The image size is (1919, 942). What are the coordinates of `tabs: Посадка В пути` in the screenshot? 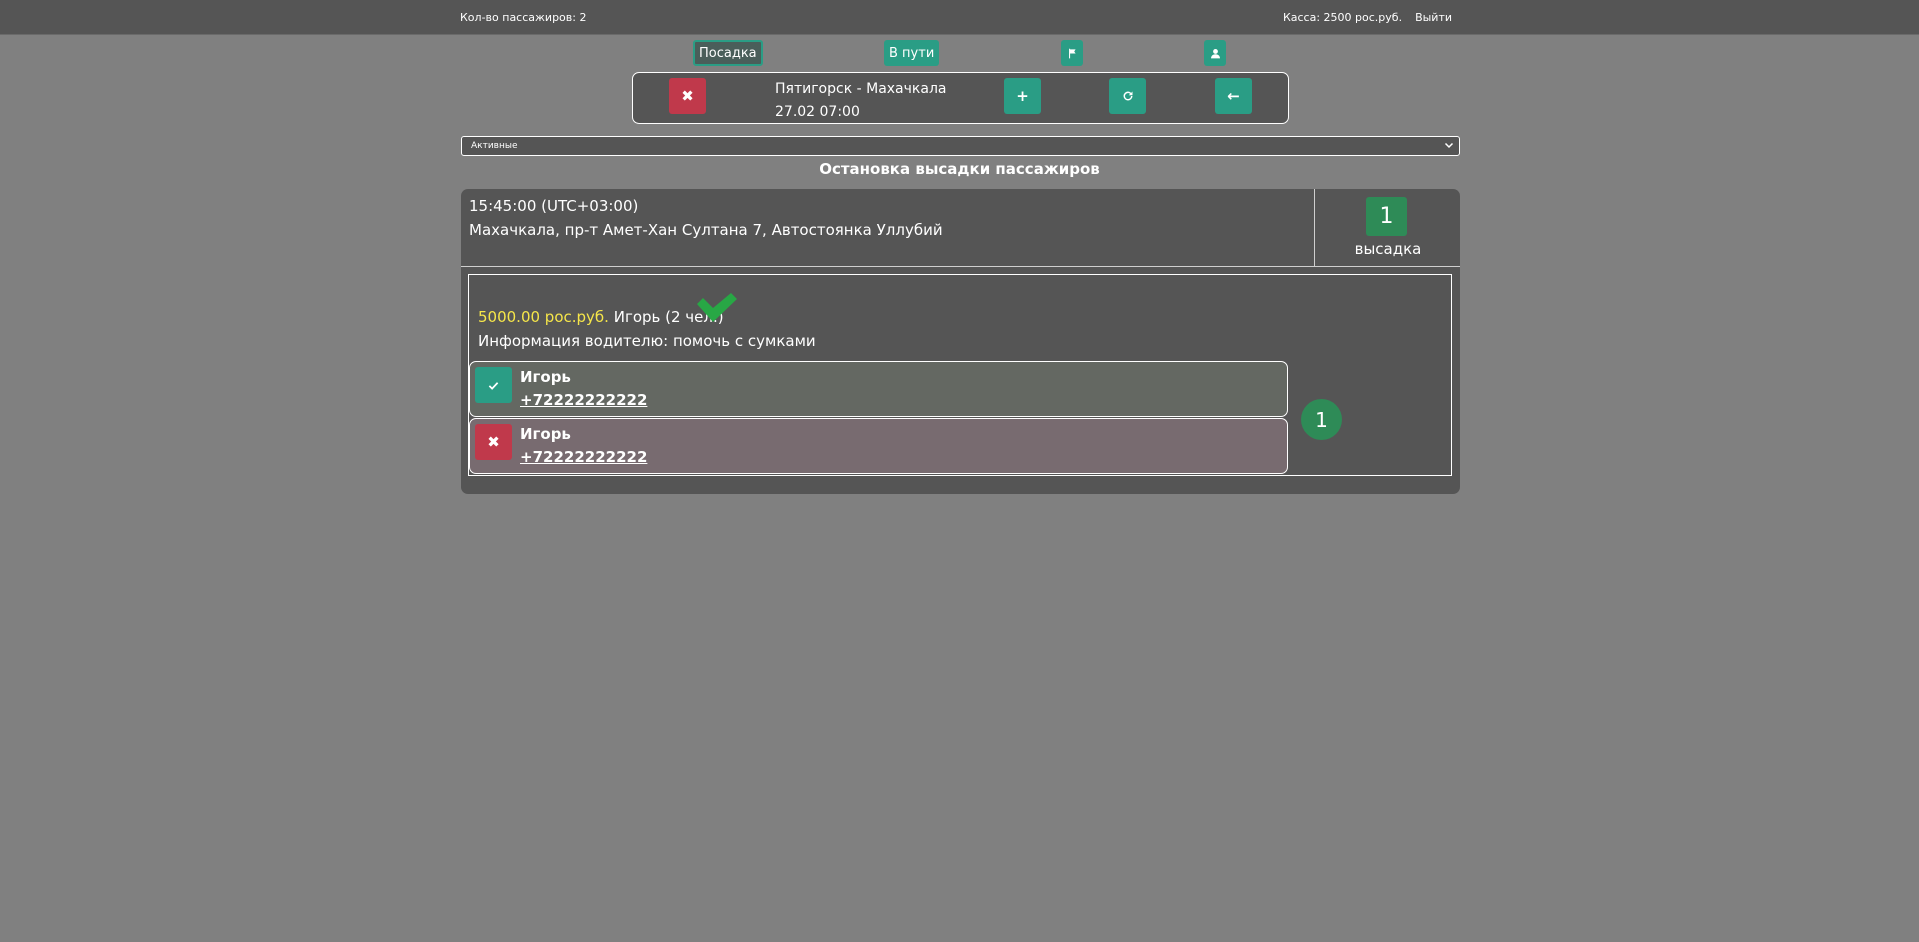 It's located at (959, 54).